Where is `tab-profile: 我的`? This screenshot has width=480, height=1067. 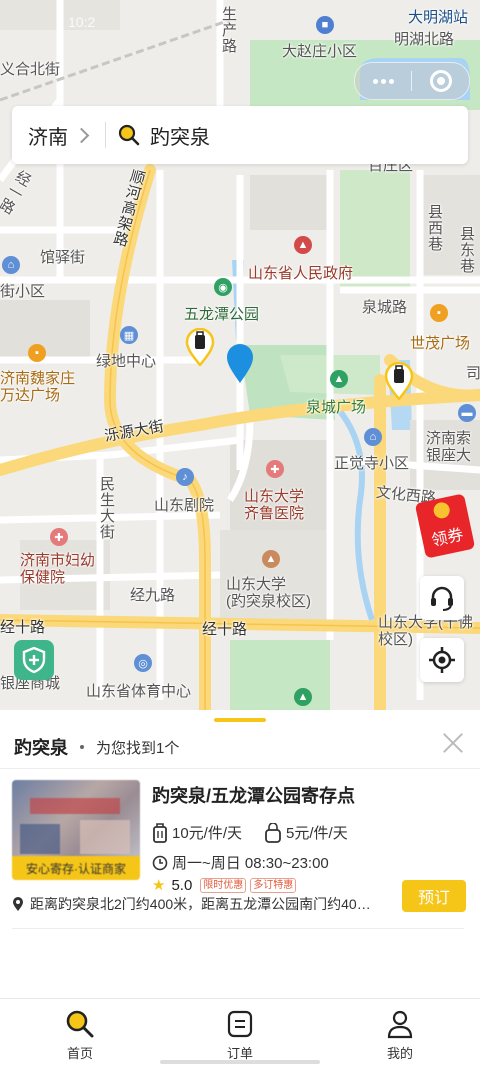 tab-profile: 我的 is located at coordinates (400, 1033).